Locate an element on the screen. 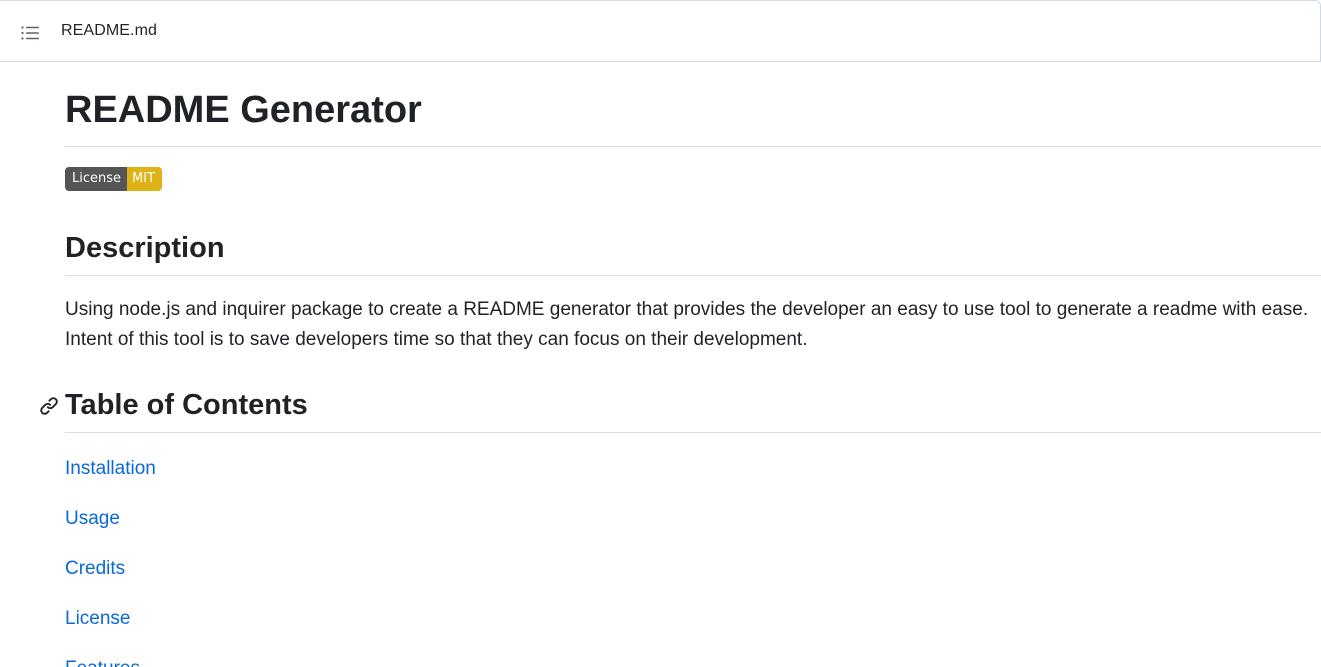 The image size is (1321, 667). list-unordered-icon is located at coordinates (30, 33).